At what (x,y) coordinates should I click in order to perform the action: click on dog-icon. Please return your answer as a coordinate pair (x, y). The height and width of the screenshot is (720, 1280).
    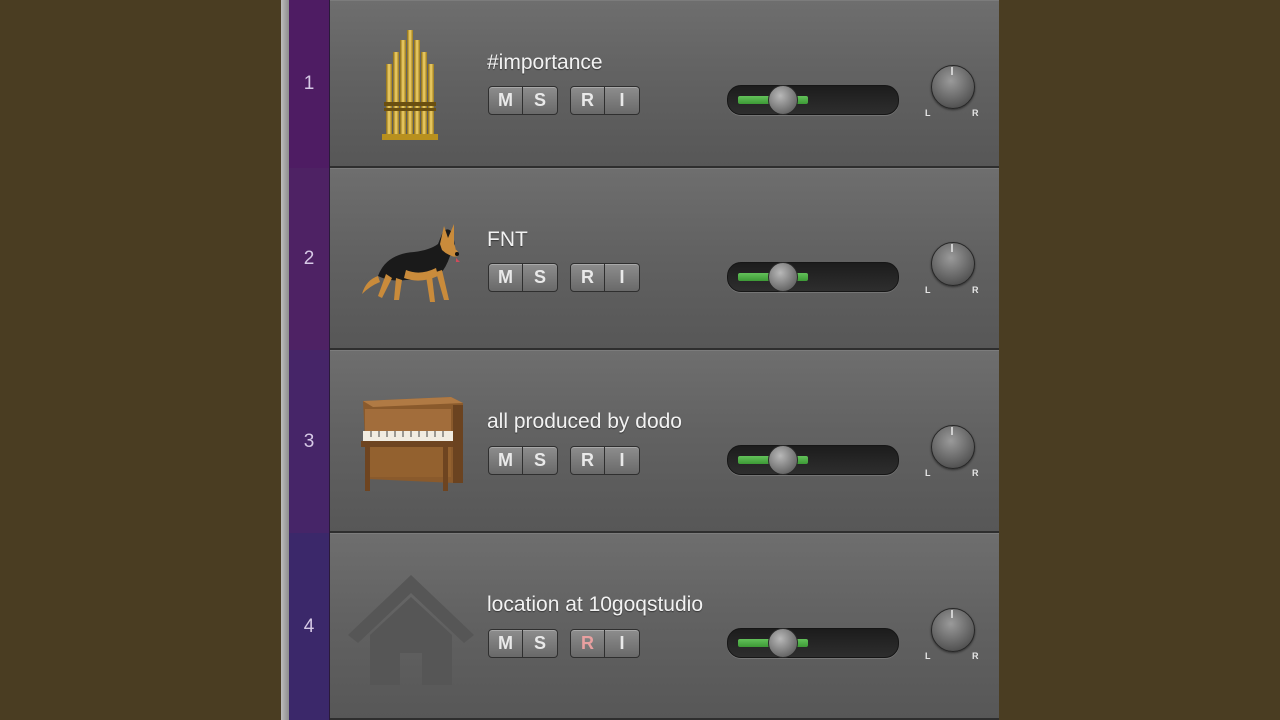
    Looking at the image, I should click on (411, 259).